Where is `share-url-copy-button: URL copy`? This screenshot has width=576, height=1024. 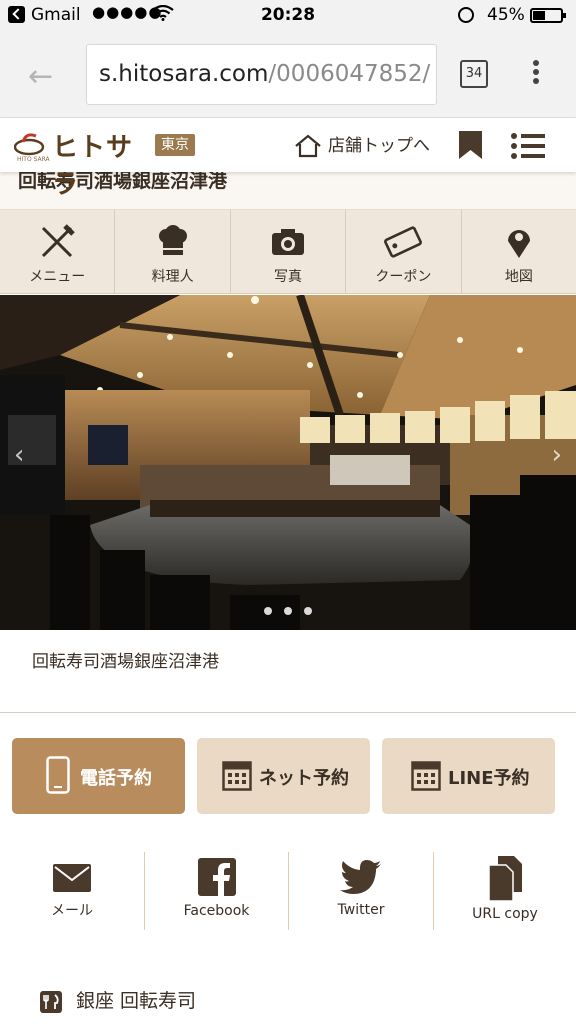
share-url-copy-button: URL copy is located at coordinates (505, 891).